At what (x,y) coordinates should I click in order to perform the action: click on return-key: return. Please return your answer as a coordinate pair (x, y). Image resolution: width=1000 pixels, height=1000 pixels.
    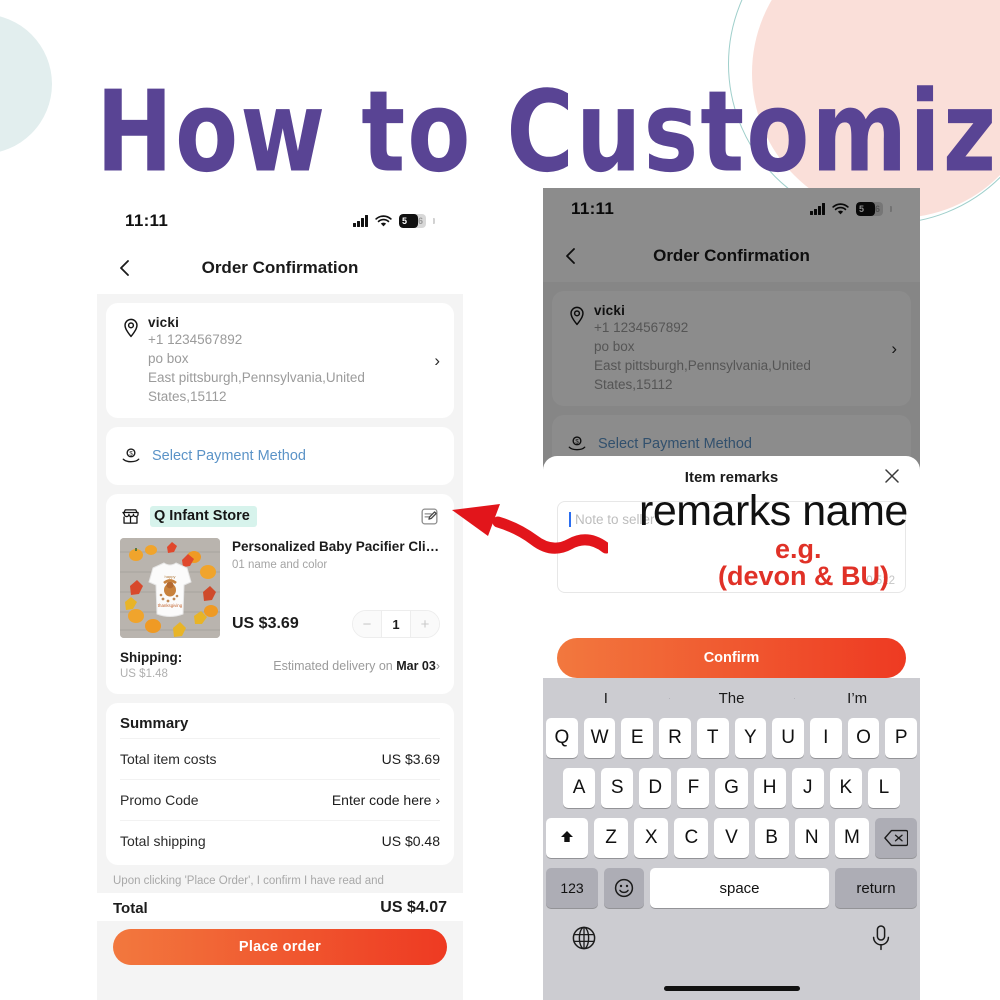
    Looking at the image, I should click on (876, 888).